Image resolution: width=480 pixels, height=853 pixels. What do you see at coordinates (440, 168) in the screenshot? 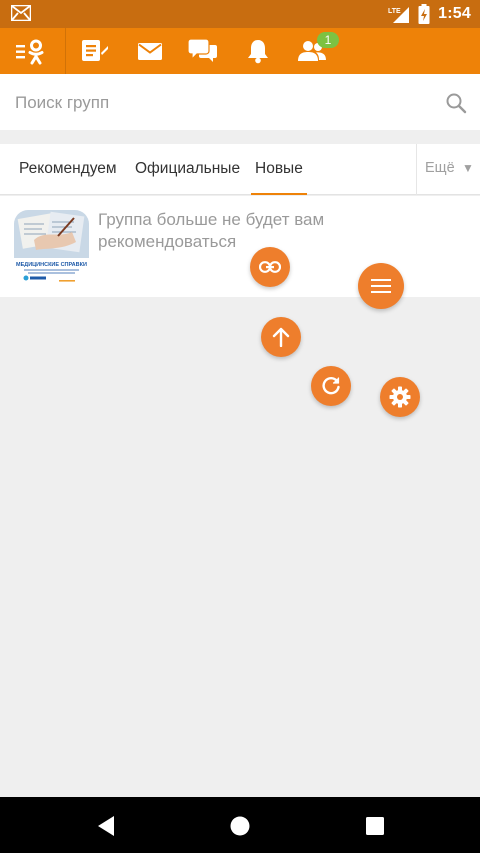
I see `tabs-more-label: Ещё` at bounding box center [440, 168].